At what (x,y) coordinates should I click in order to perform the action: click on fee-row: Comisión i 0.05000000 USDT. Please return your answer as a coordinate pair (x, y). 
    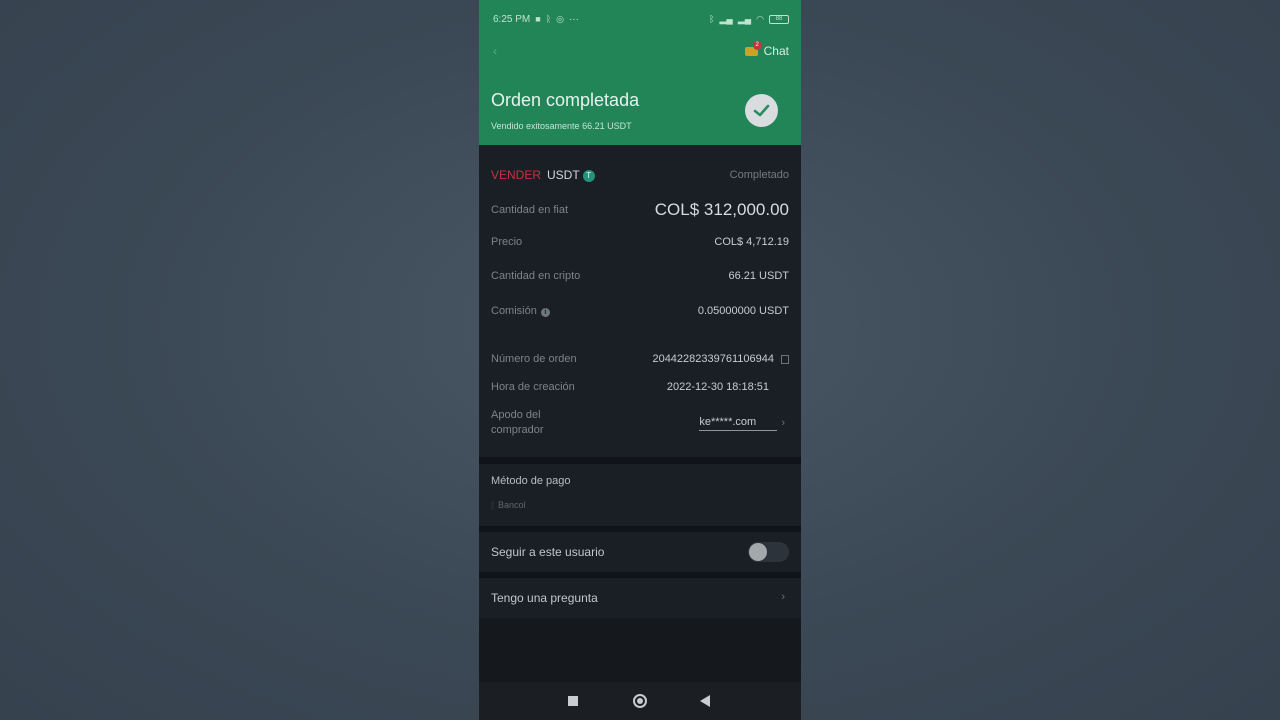
    Looking at the image, I should click on (640, 311).